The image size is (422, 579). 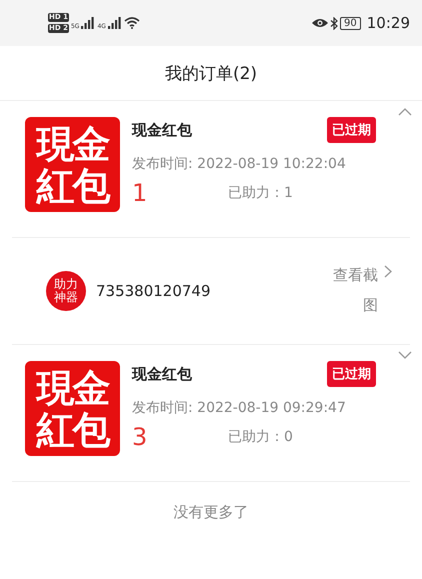 What do you see at coordinates (405, 355) in the screenshot?
I see `expand-icon` at bounding box center [405, 355].